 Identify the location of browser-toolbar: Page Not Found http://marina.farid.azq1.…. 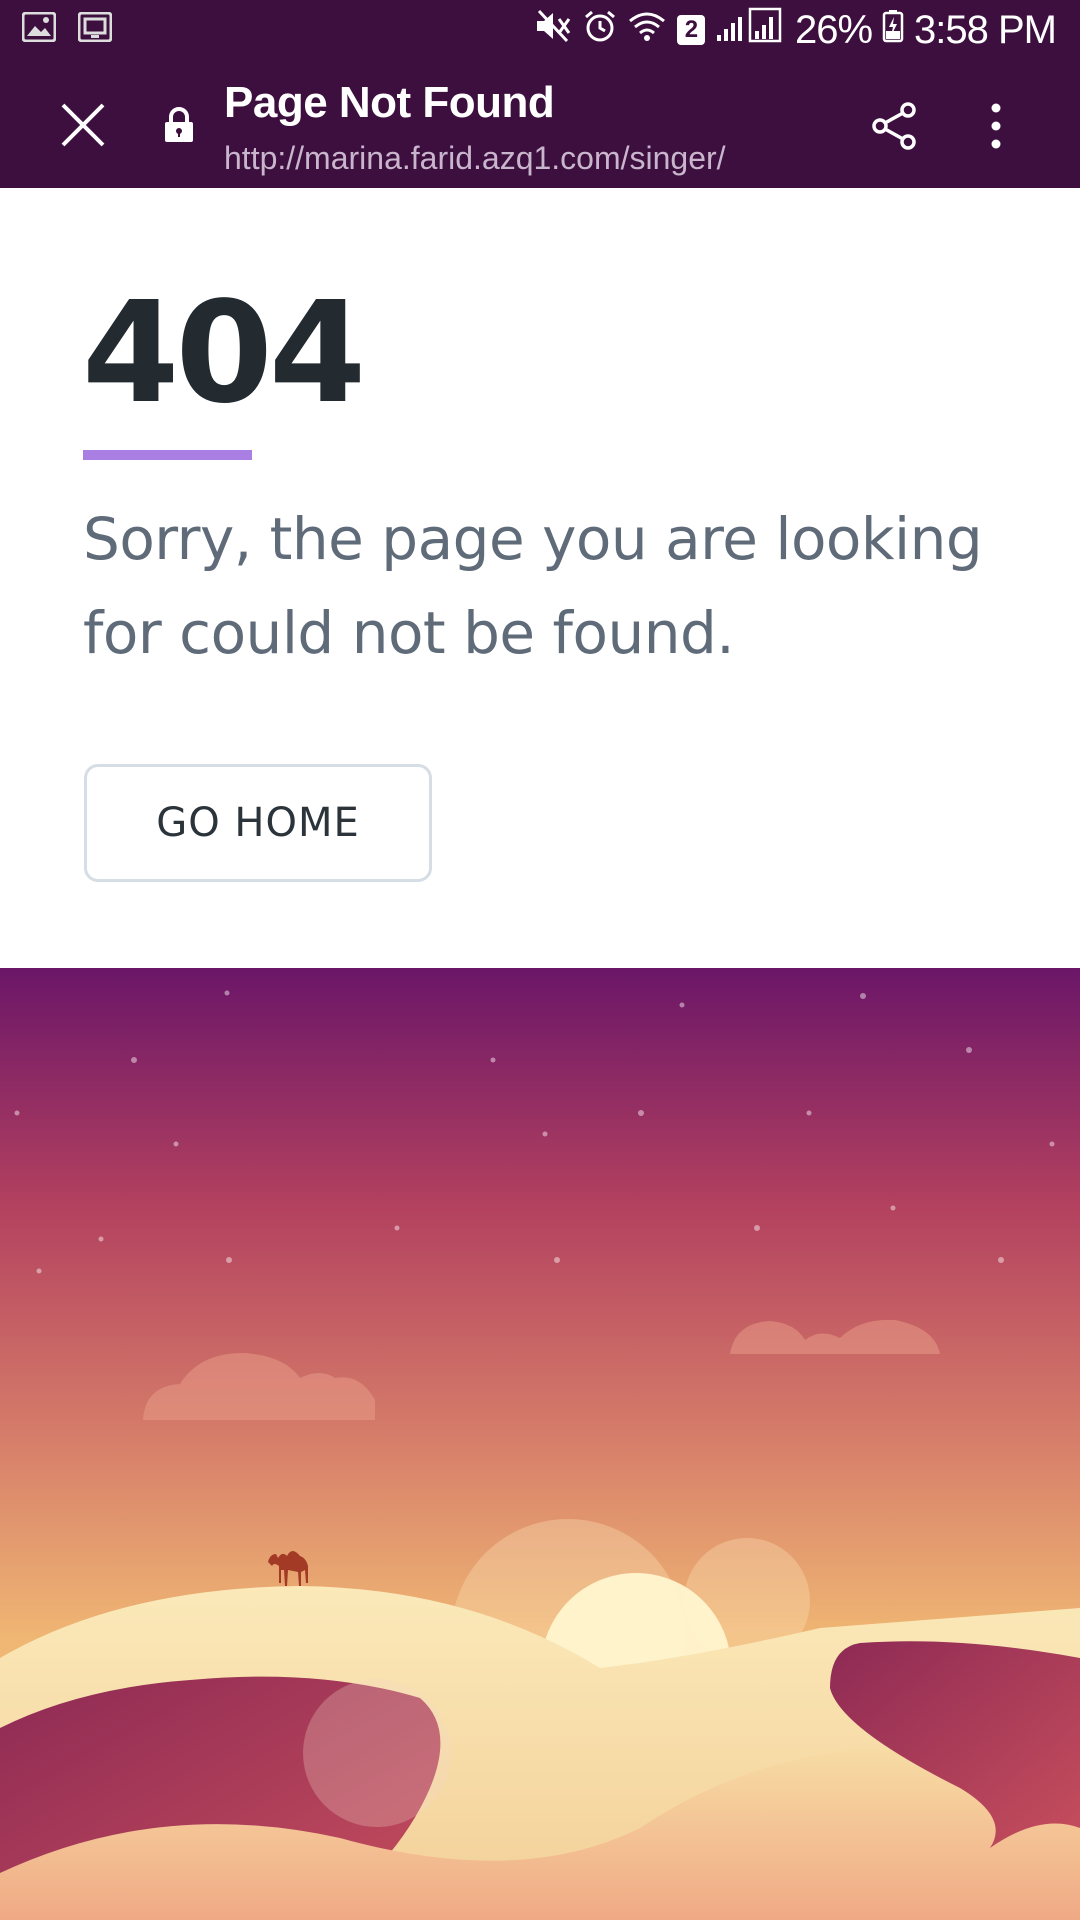
(540, 124).